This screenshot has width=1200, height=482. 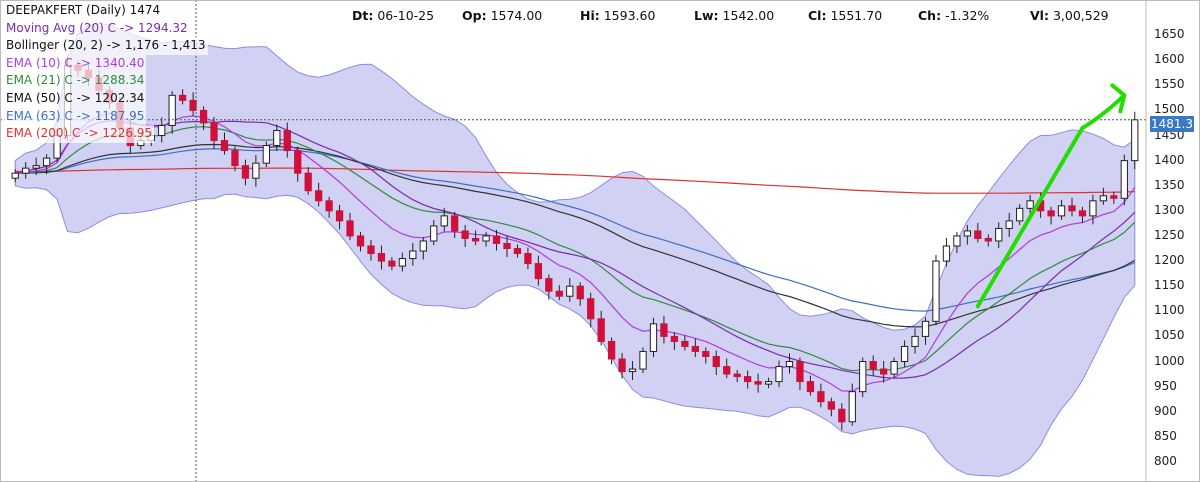 What do you see at coordinates (75, 63) in the screenshot?
I see `legend-ema10: EMA (10) C -> 1340.40` at bounding box center [75, 63].